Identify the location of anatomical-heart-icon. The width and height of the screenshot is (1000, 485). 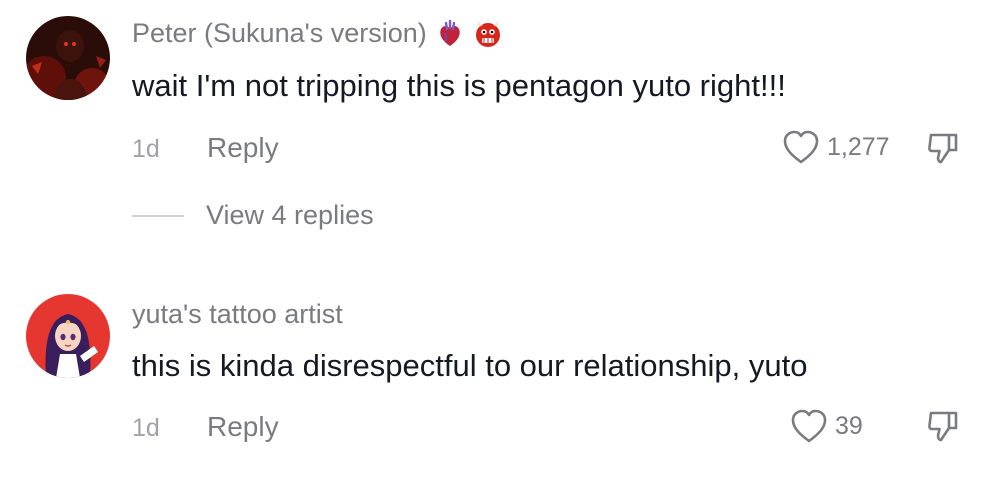
(450, 34).